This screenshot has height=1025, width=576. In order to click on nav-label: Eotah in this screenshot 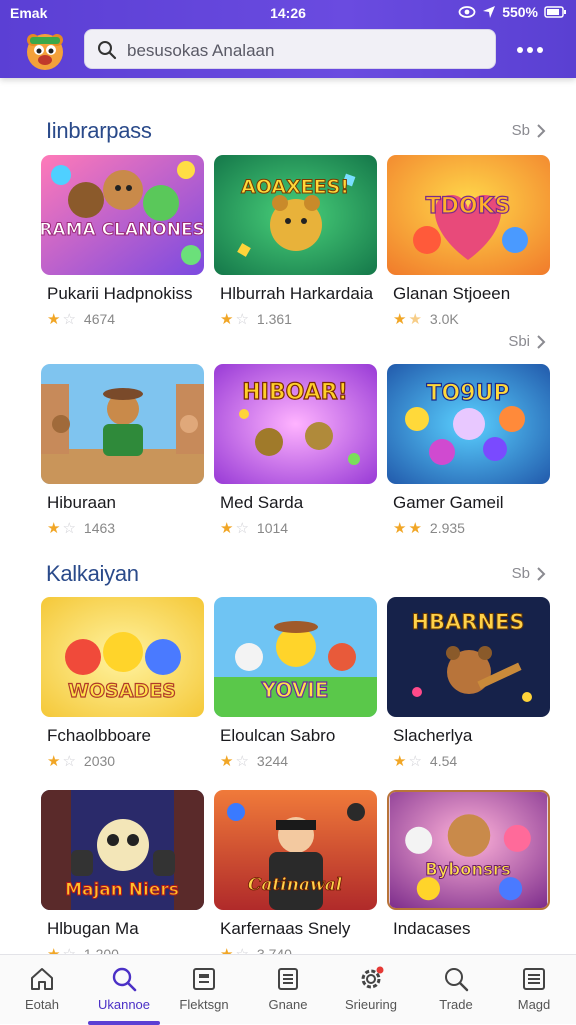, I will do `click(42, 1004)`.